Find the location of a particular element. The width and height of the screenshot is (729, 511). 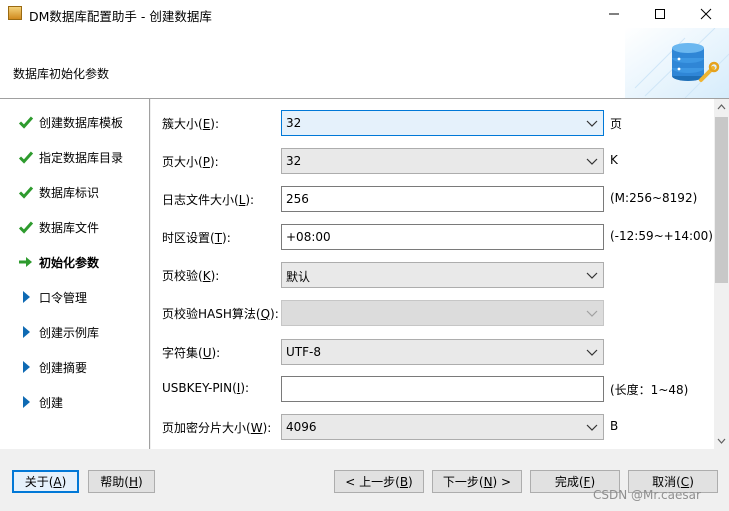

maximize-button is located at coordinates (660, 14).